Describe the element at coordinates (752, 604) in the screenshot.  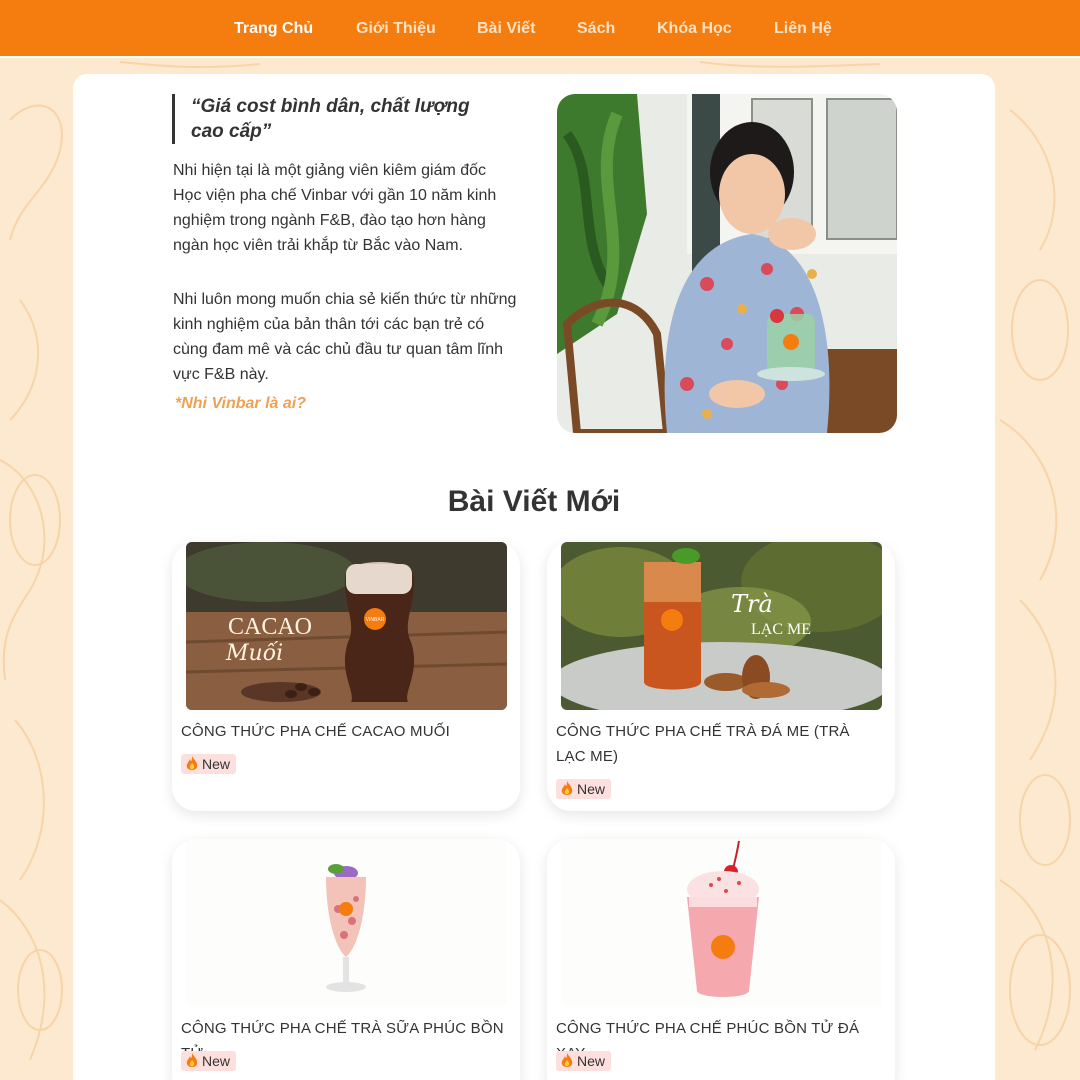
I see `tra-image-title: Trà` at that location.